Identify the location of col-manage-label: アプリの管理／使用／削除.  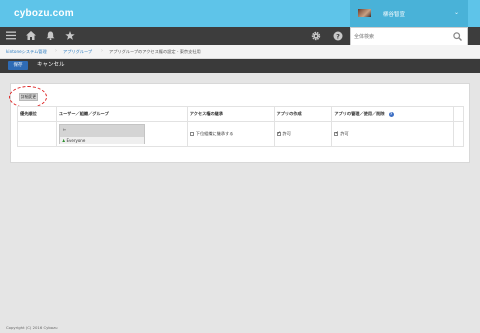
(359, 113).